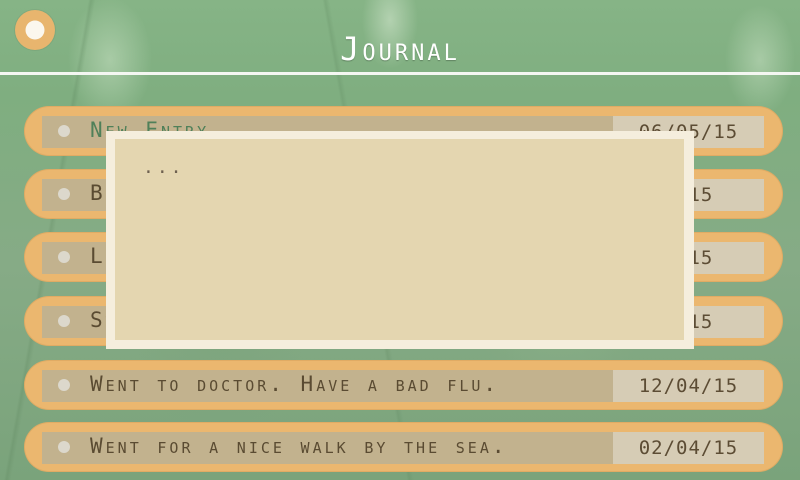  I want to click on entry-title: Went to doctor. Have a bad flu., so click(295, 384).